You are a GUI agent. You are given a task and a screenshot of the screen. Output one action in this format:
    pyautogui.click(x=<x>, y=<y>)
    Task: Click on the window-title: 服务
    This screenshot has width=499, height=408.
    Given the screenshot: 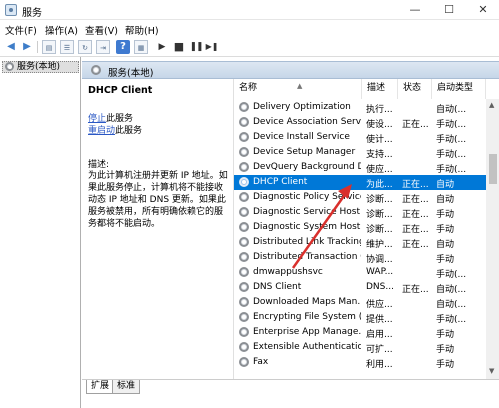 What is the action you would take?
    pyautogui.click(x=32, y=13)
    